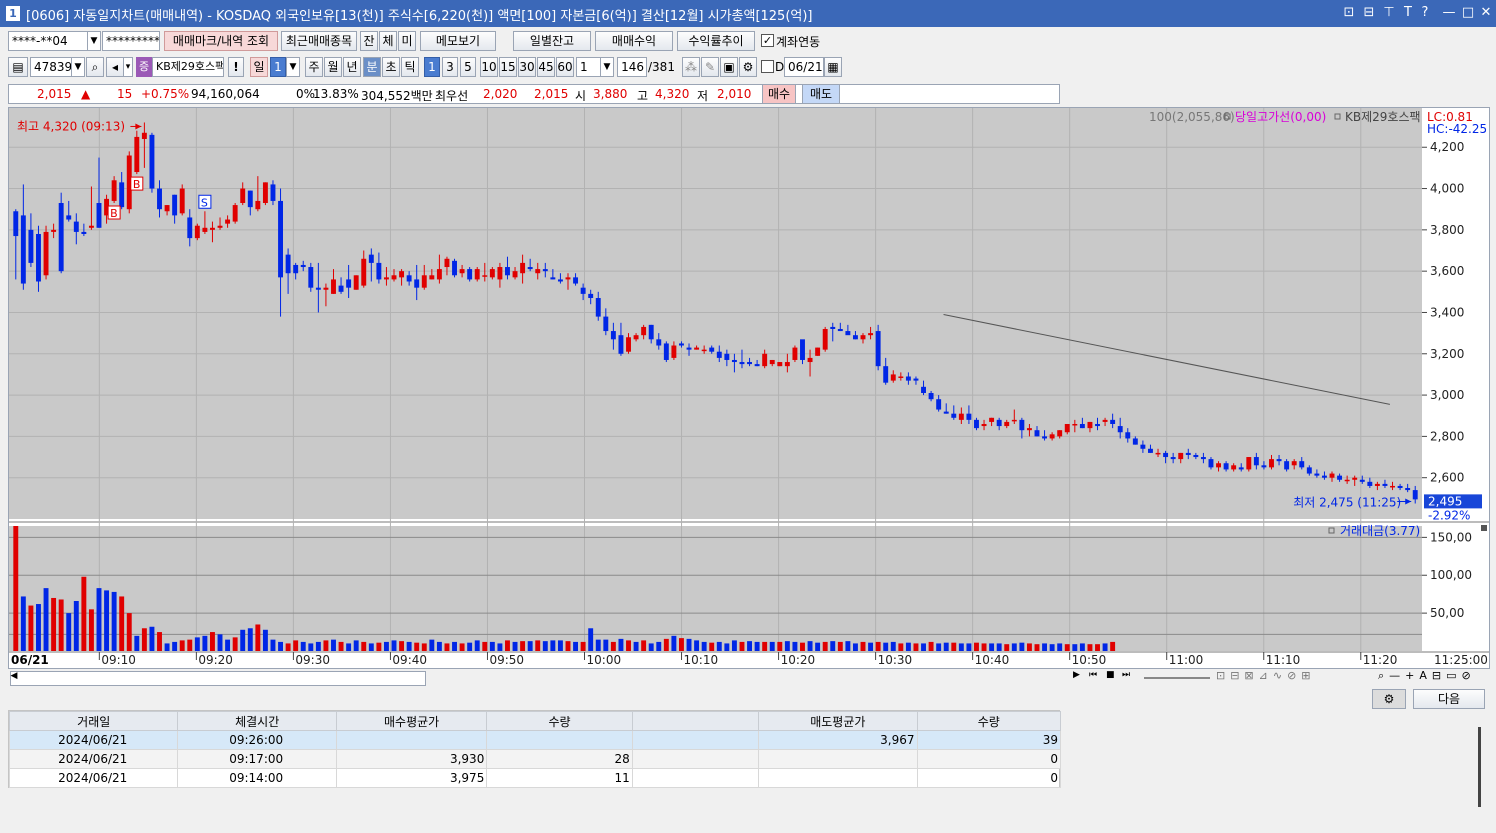  Describe the element at coordinates (1427, 676) in the screenshot. I see `zoom-tools-icon: ⌕—+A⊟▭⊘` at that location.